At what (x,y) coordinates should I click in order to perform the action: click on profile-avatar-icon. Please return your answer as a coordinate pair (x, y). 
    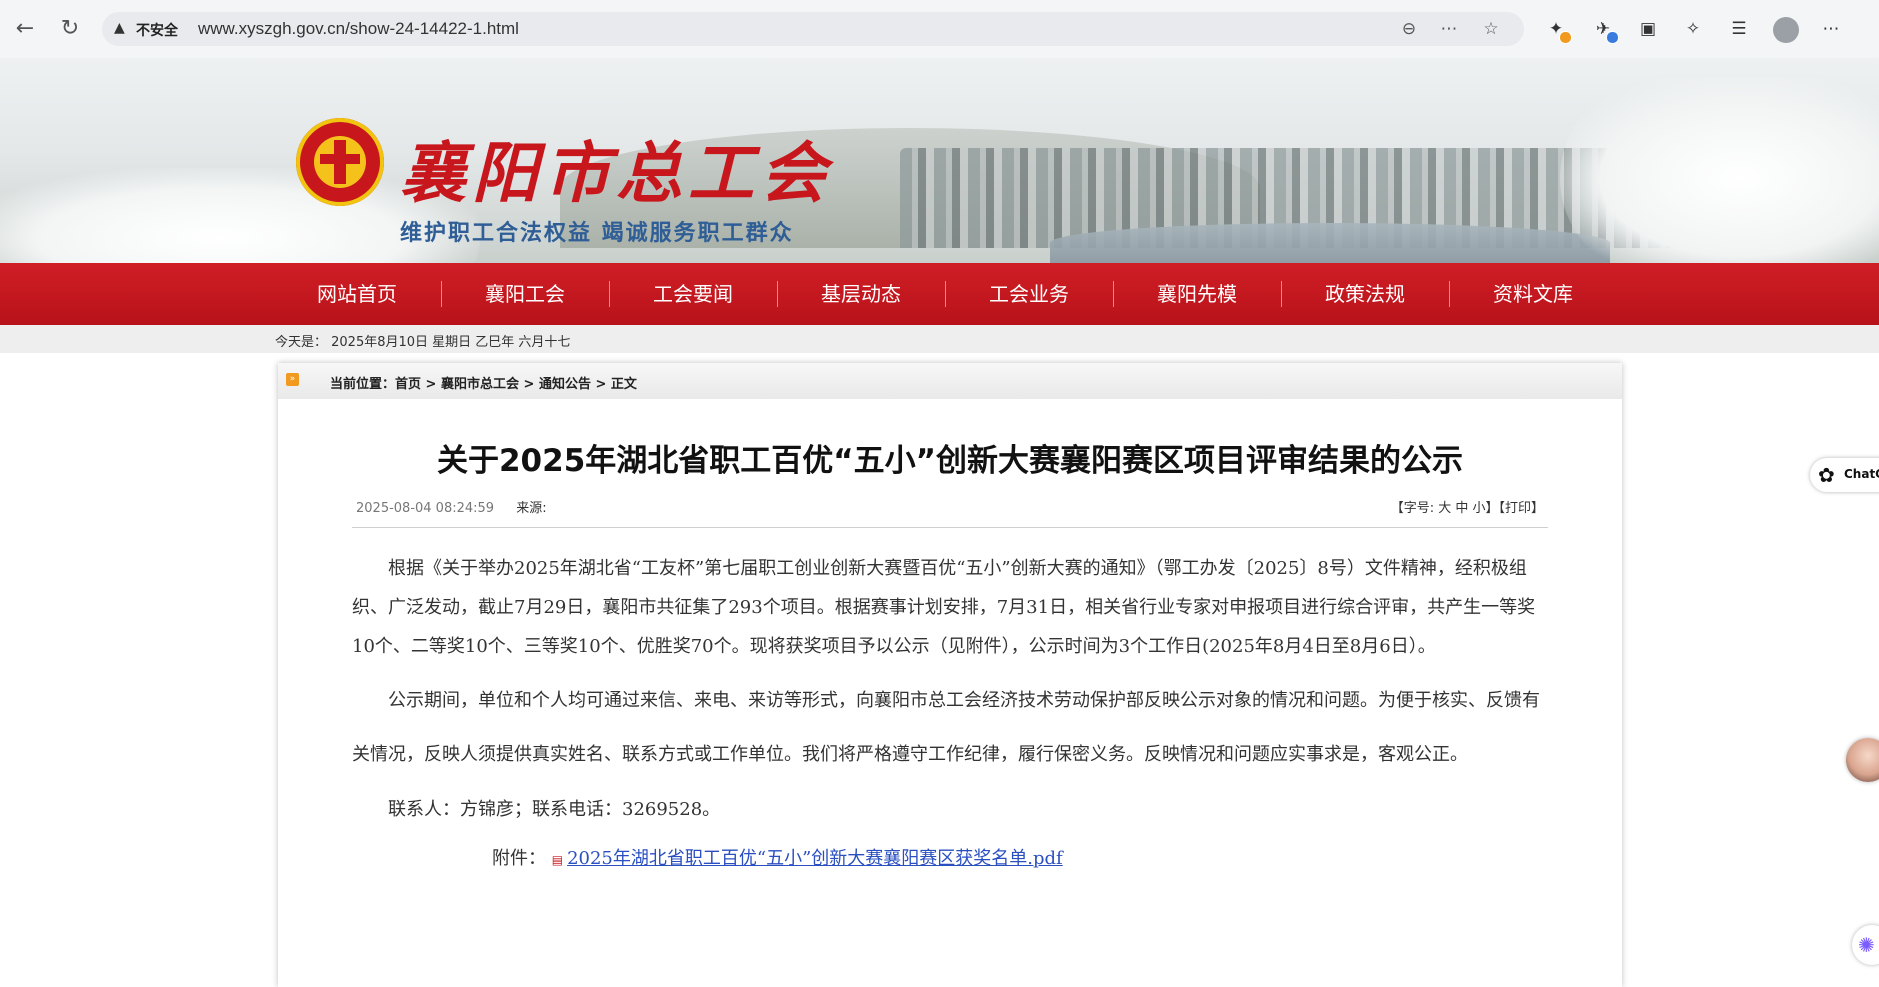
    Looking at the image, I should click on (1786, 30).